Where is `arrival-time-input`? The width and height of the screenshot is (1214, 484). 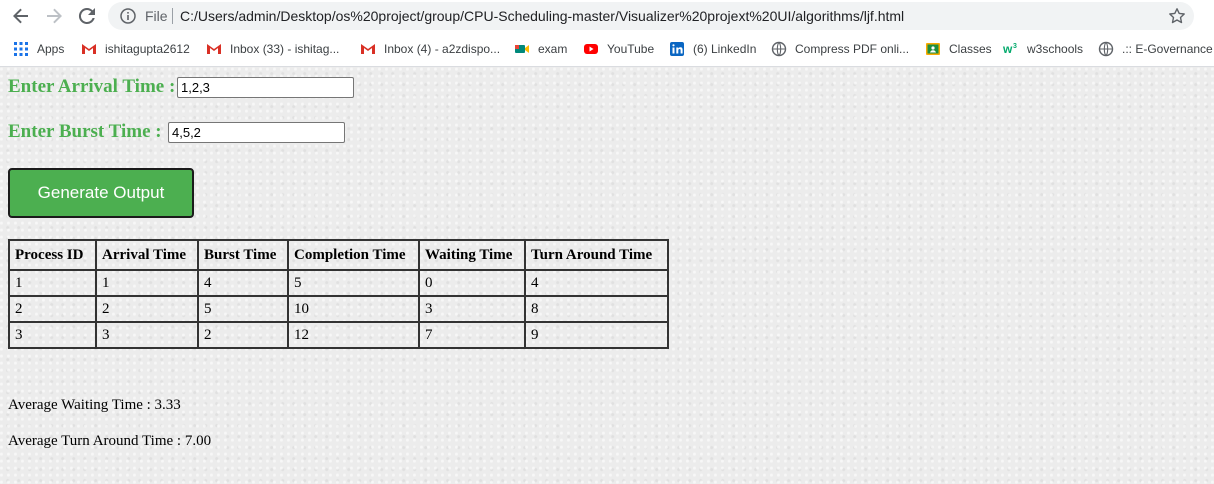
arrival-time-input is located at coordinates (265, 87).